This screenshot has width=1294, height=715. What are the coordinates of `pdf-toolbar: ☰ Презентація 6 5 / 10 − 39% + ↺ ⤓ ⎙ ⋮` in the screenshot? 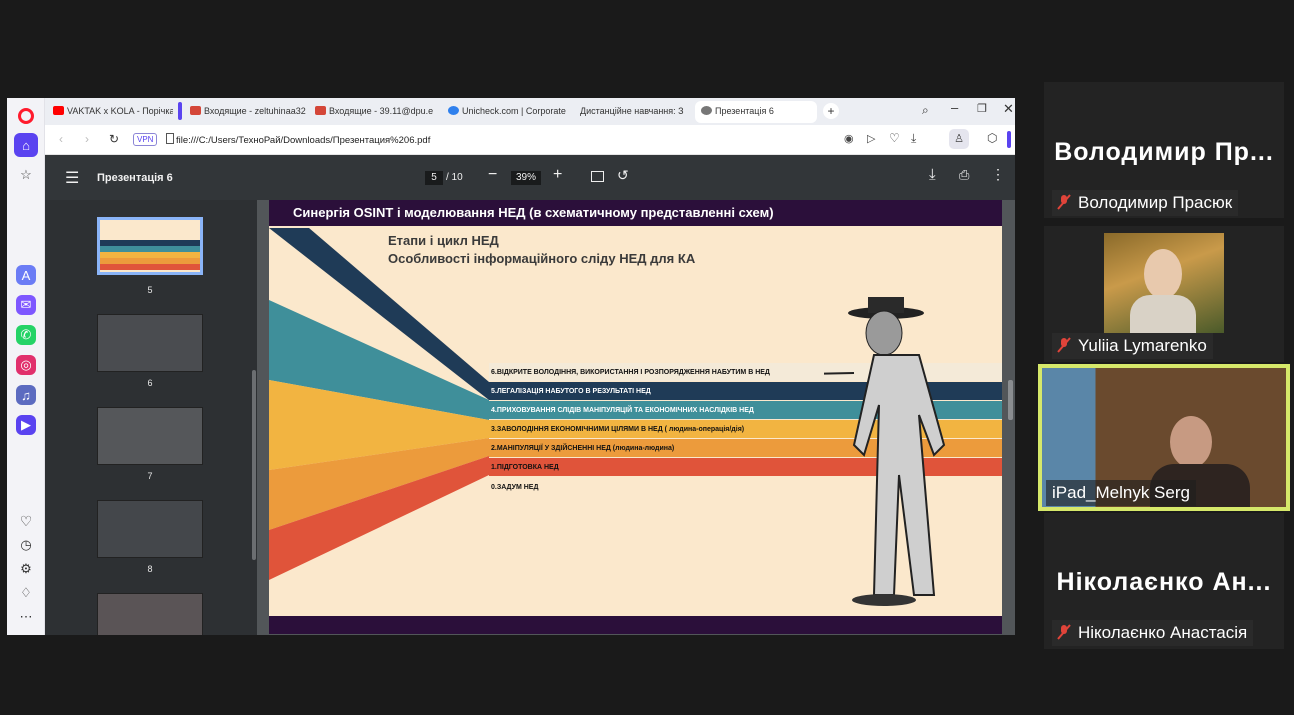 It's located at (530, 177).